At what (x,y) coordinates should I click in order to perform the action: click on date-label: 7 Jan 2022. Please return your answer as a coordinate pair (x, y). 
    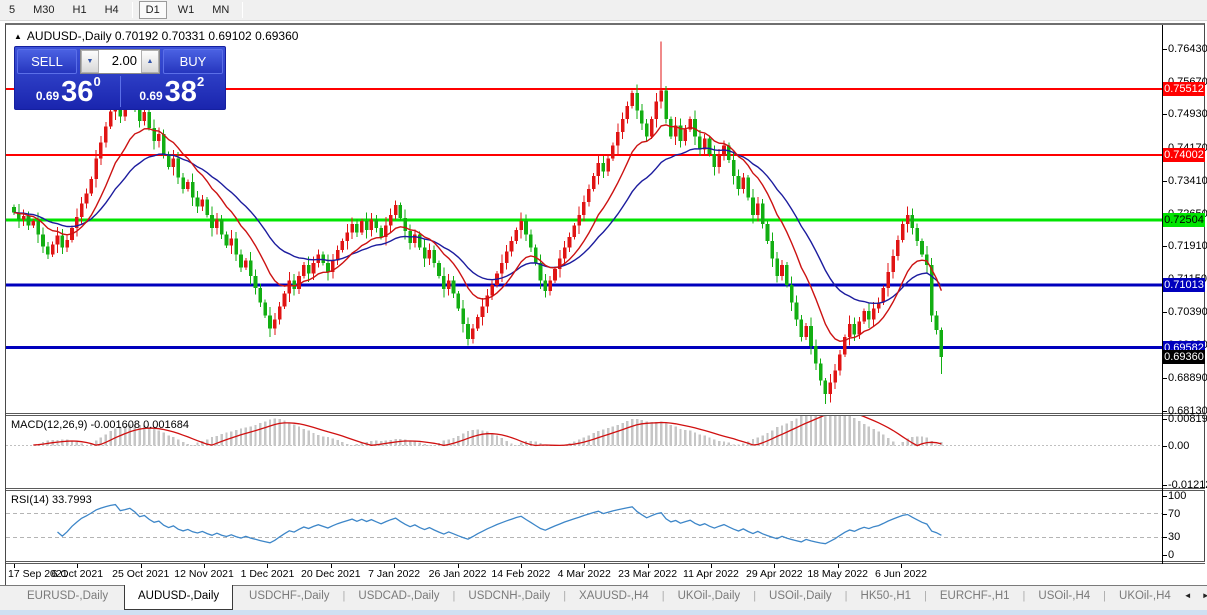
    Looking at the image, I should click on (394, 574).